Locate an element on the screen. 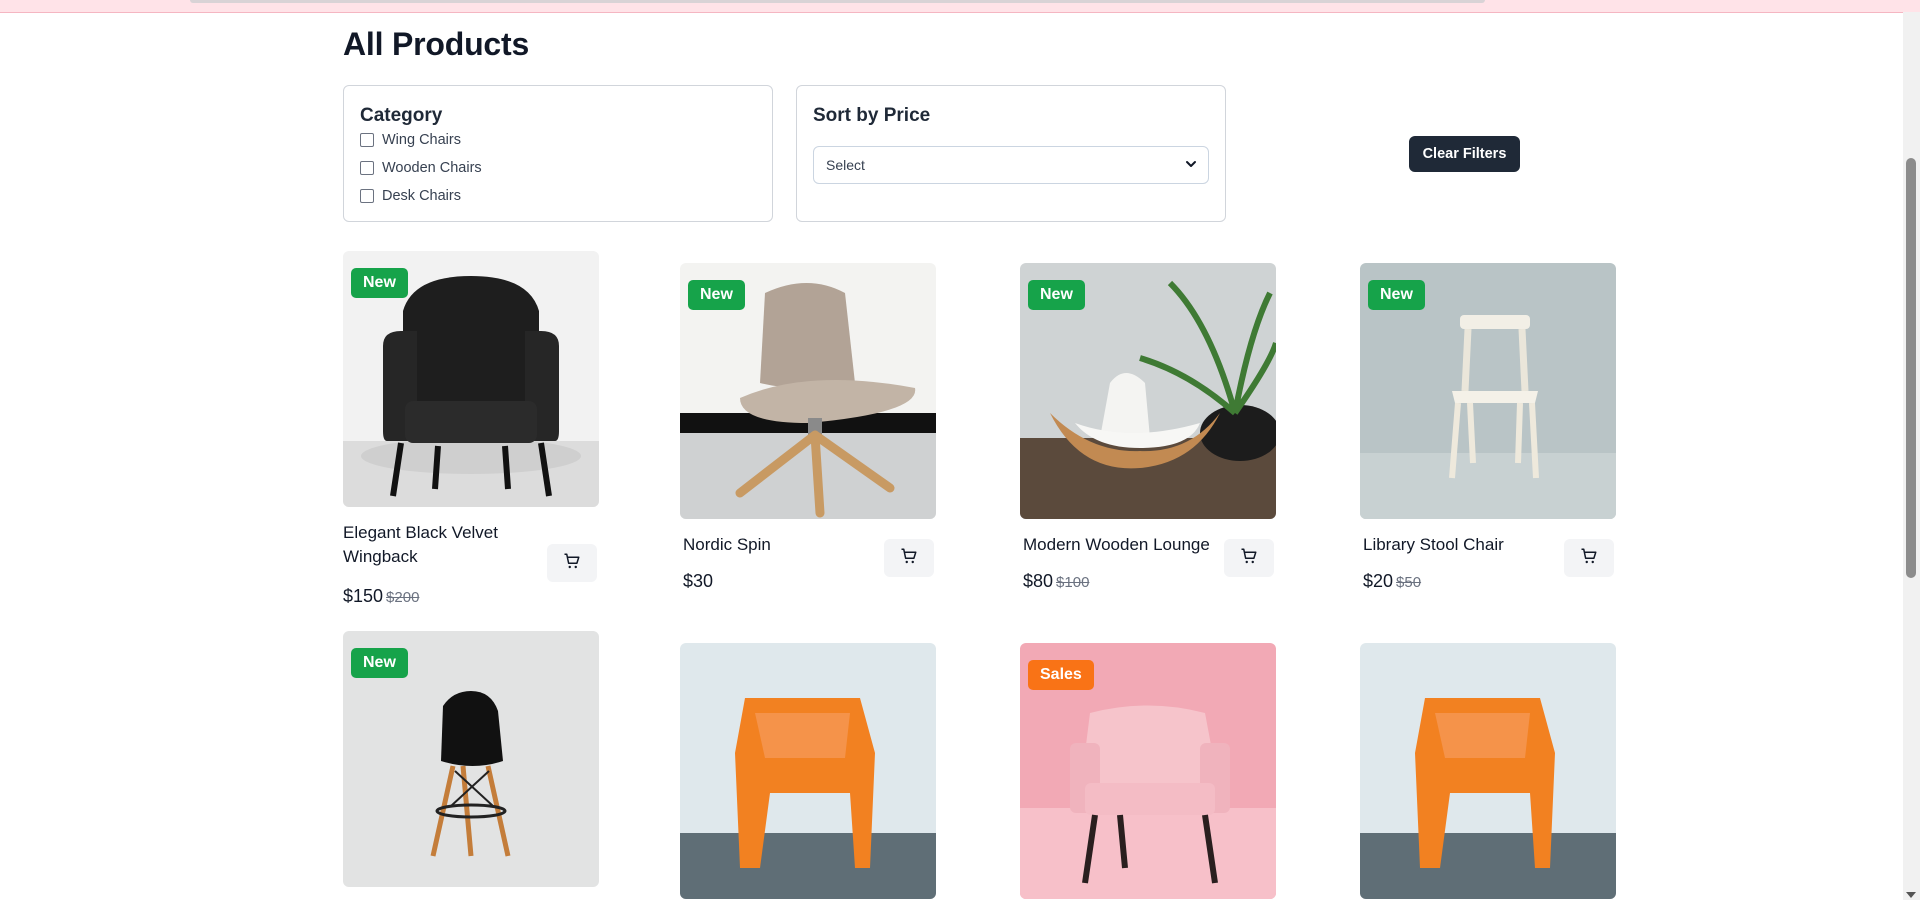  product-price-row: $30 is located at coordinates (698, 581).